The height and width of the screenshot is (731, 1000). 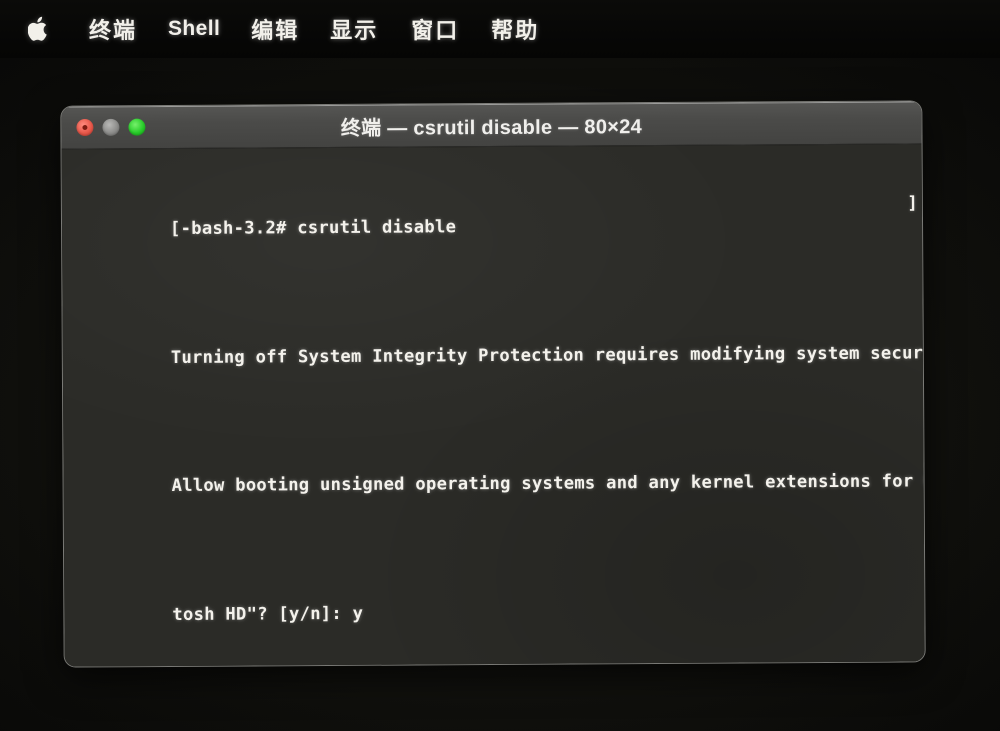 What do you see at coordinates (912, 203) in the screenshot?
I see `terminal-edge-bracket: ]` at bounding box center [912, 203].